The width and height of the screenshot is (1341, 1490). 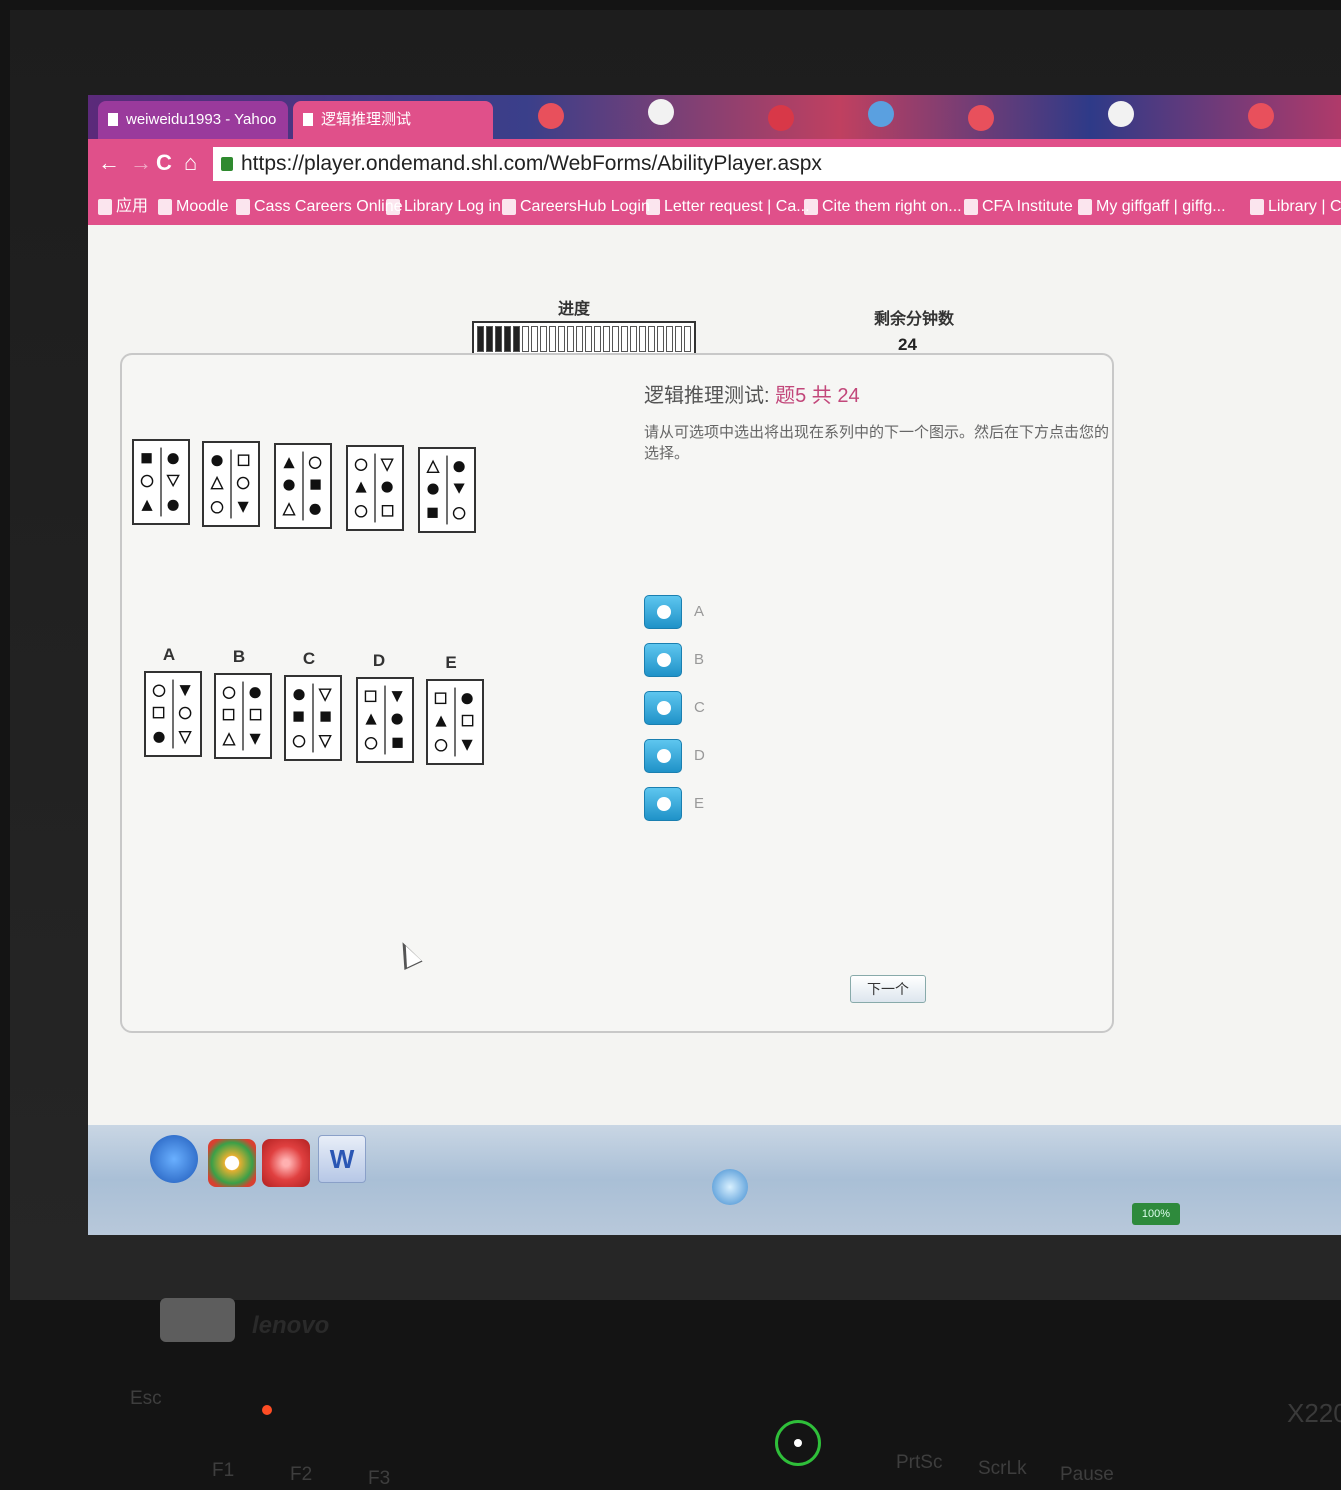 What do you see at coordinates (730, 1187) in the screenshot?
I see `network-globe-icon` at bounding box center [730, 1187].